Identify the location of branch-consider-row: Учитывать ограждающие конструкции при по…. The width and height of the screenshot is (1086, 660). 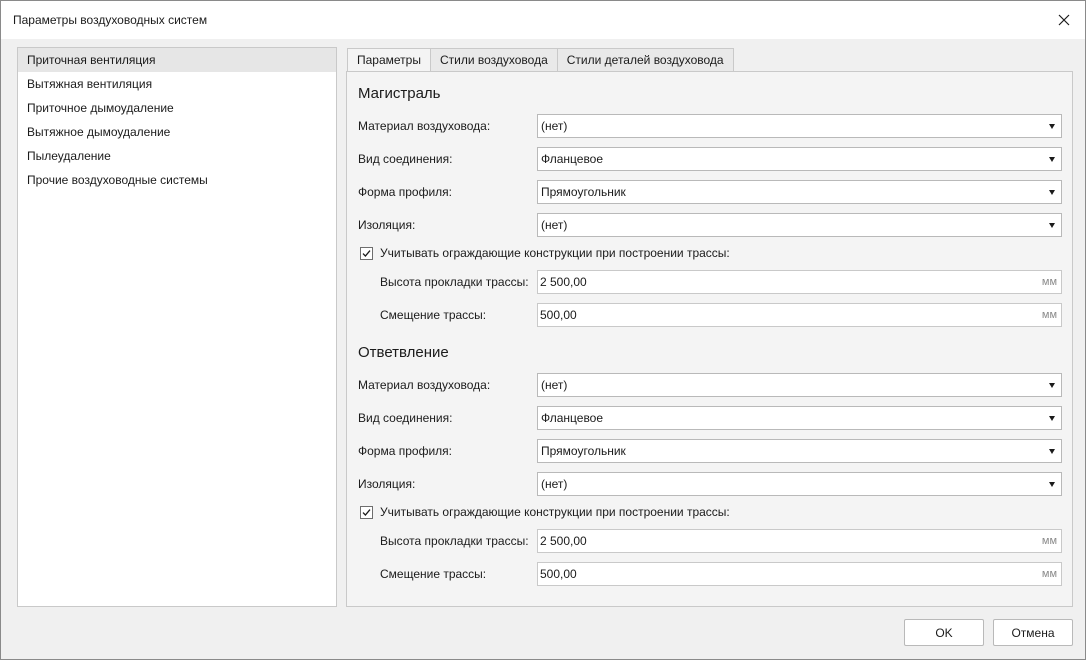
(545, 512).